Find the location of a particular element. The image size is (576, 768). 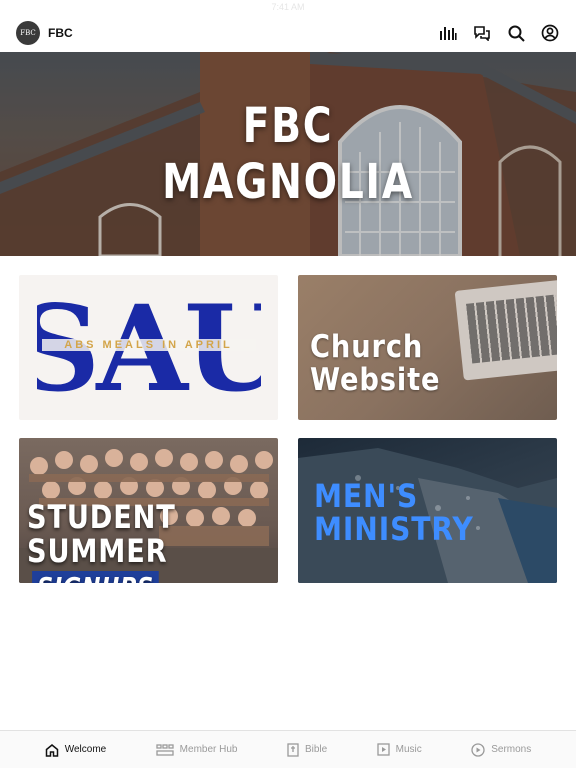

laptop-photo is located at coordinates (505, 330).